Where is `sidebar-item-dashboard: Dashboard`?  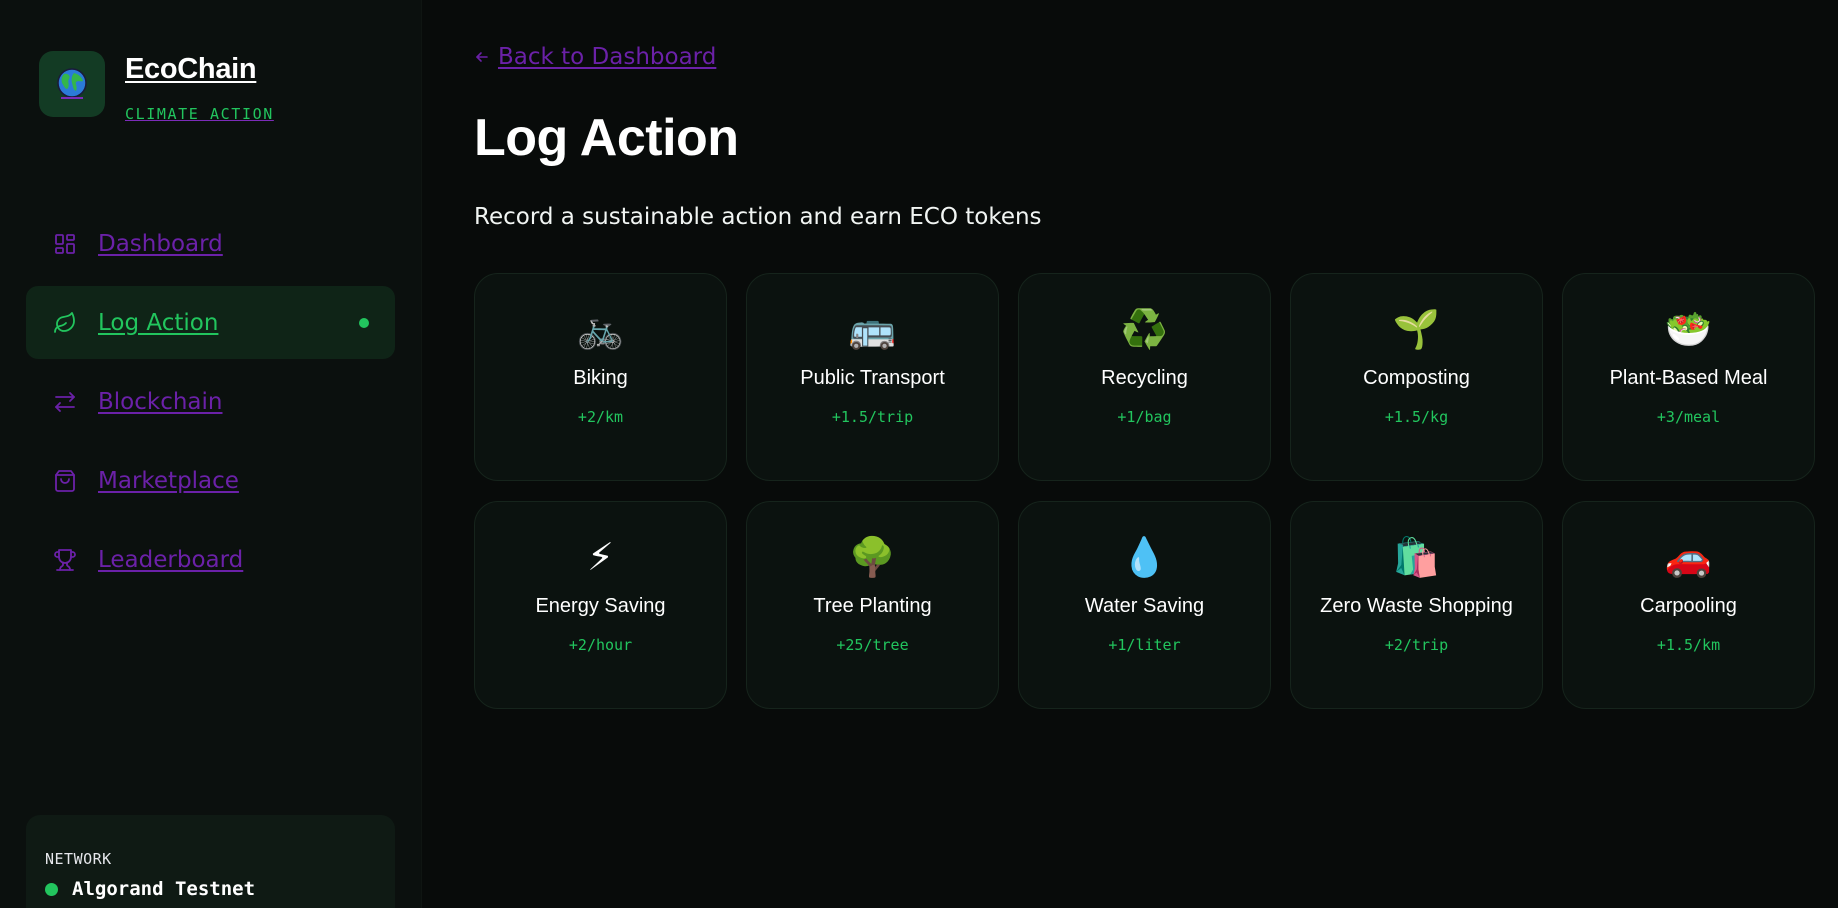
sidebar-item-dashboard: Dashboard is located at coordinates (210, 243).